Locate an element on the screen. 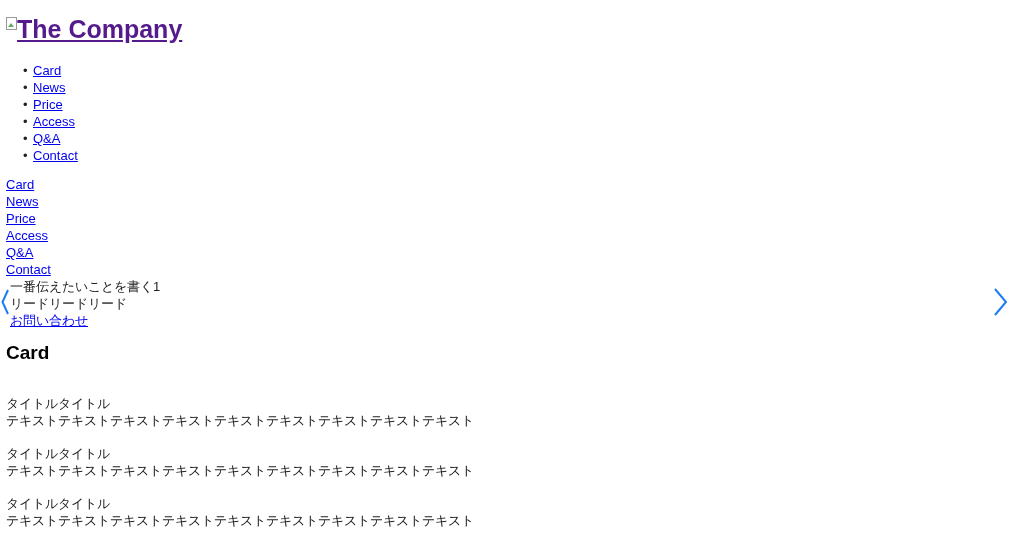  menu-link: Card is located at coordinates (20, 184).